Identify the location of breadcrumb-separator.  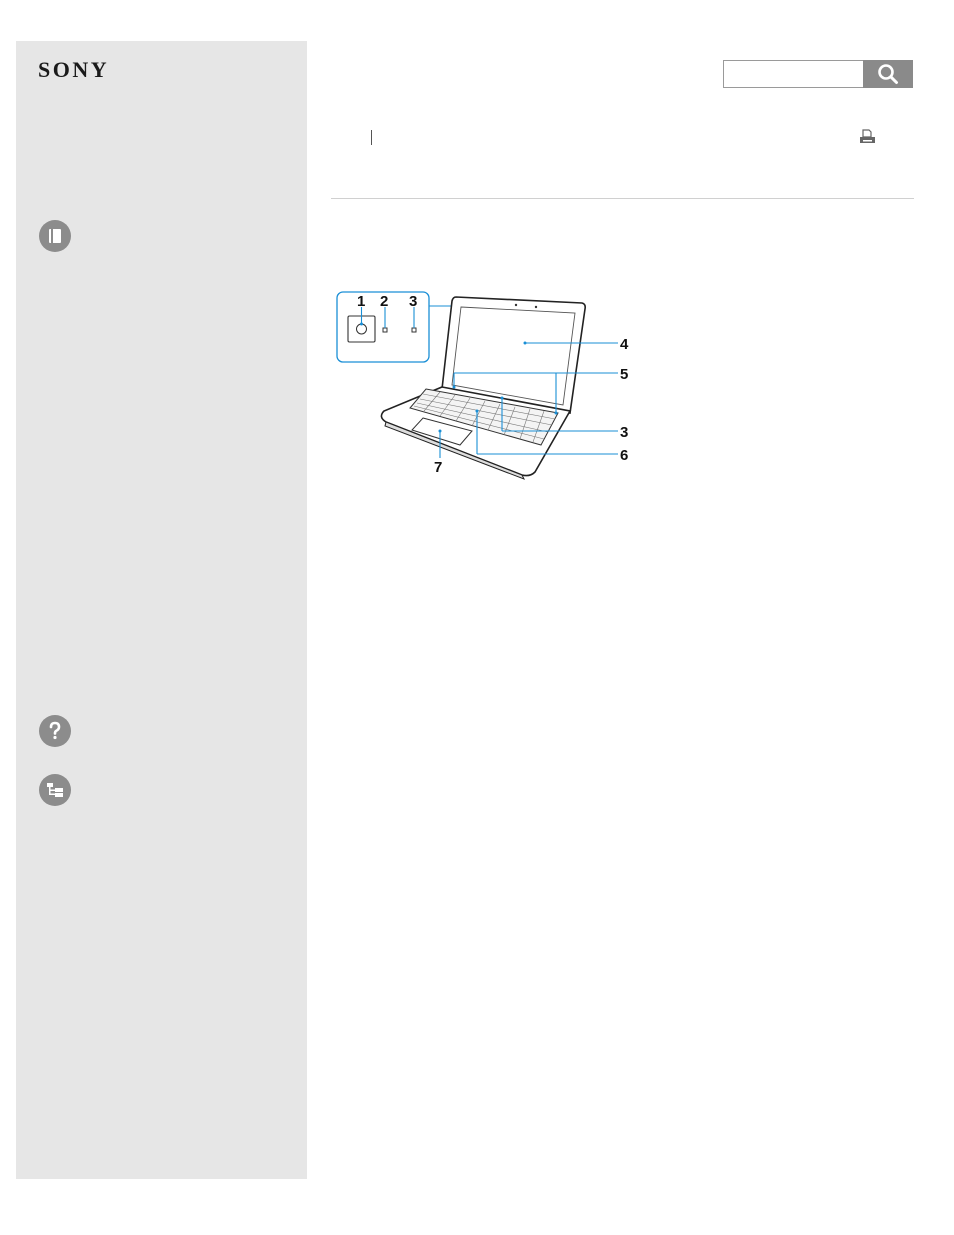
(371, 137).